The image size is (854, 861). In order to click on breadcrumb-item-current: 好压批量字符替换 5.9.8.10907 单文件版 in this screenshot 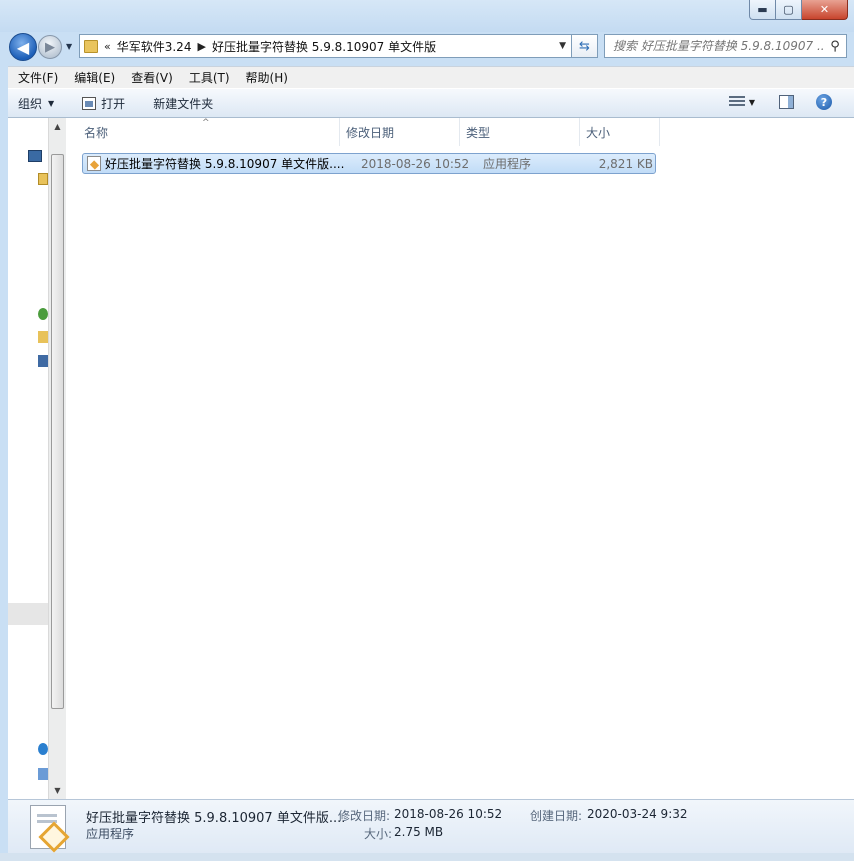, I will do `click(324, 46)`.